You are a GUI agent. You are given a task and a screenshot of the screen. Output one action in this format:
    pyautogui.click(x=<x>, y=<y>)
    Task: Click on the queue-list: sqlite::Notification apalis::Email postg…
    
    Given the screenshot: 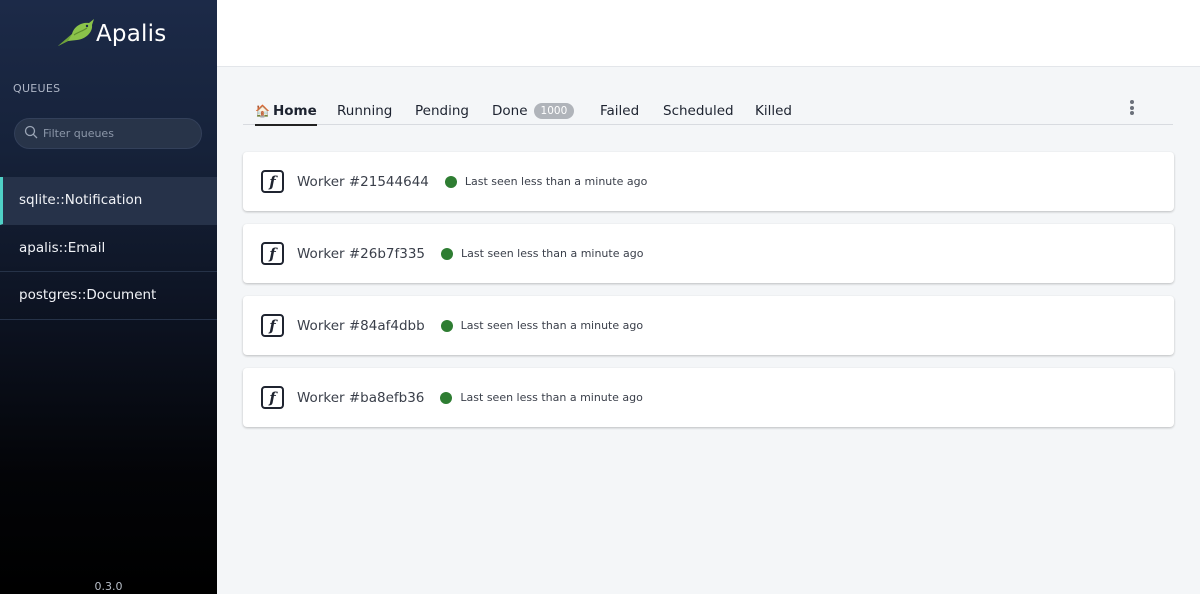 What is the action you would take?
    pyautogui.click(x=108, y=248)
    